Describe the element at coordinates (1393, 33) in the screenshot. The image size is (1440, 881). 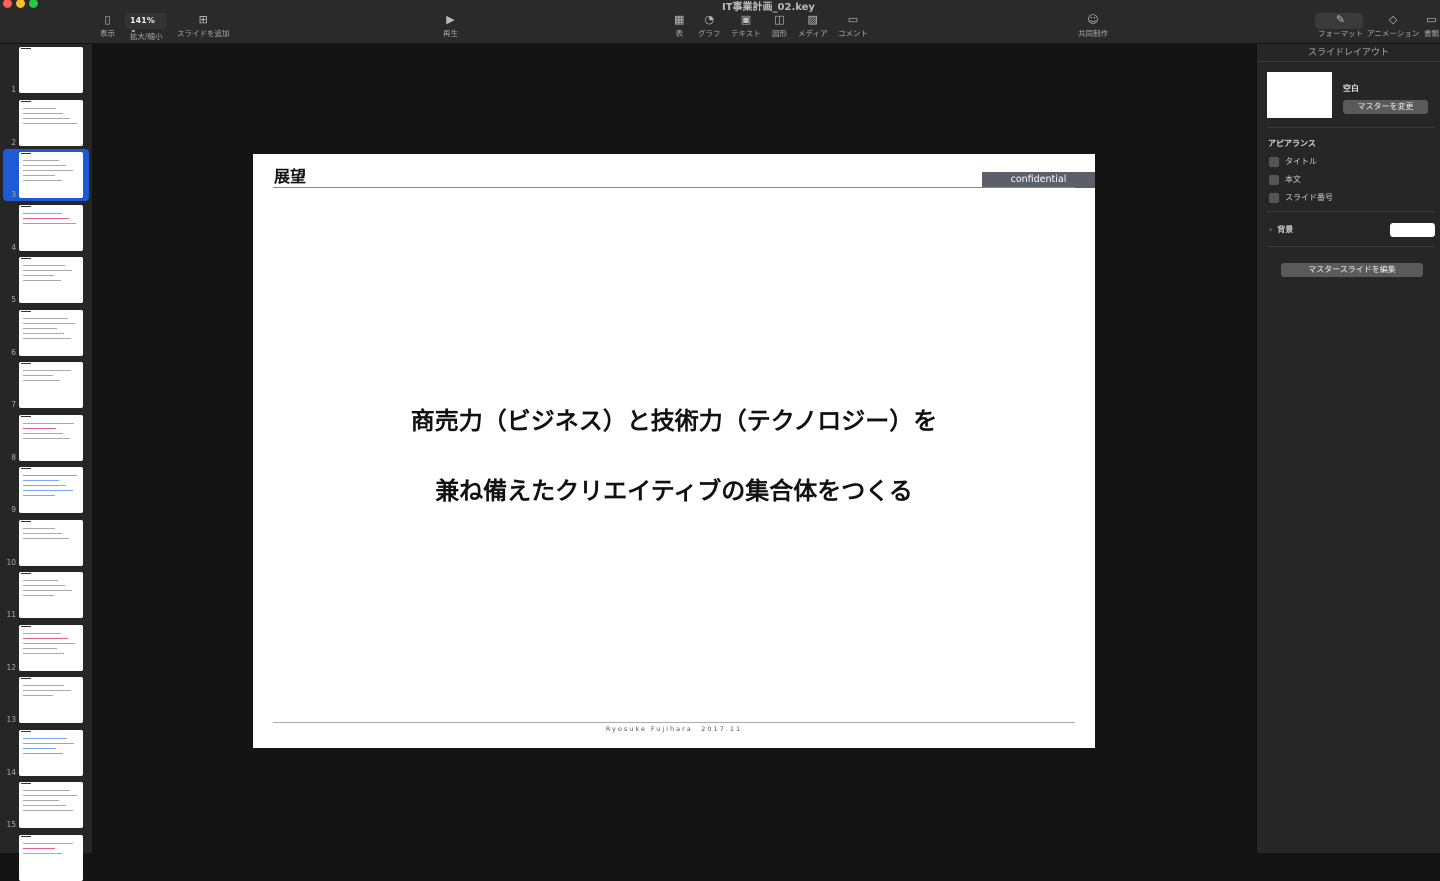
I see `label: アニメーション` at that location.